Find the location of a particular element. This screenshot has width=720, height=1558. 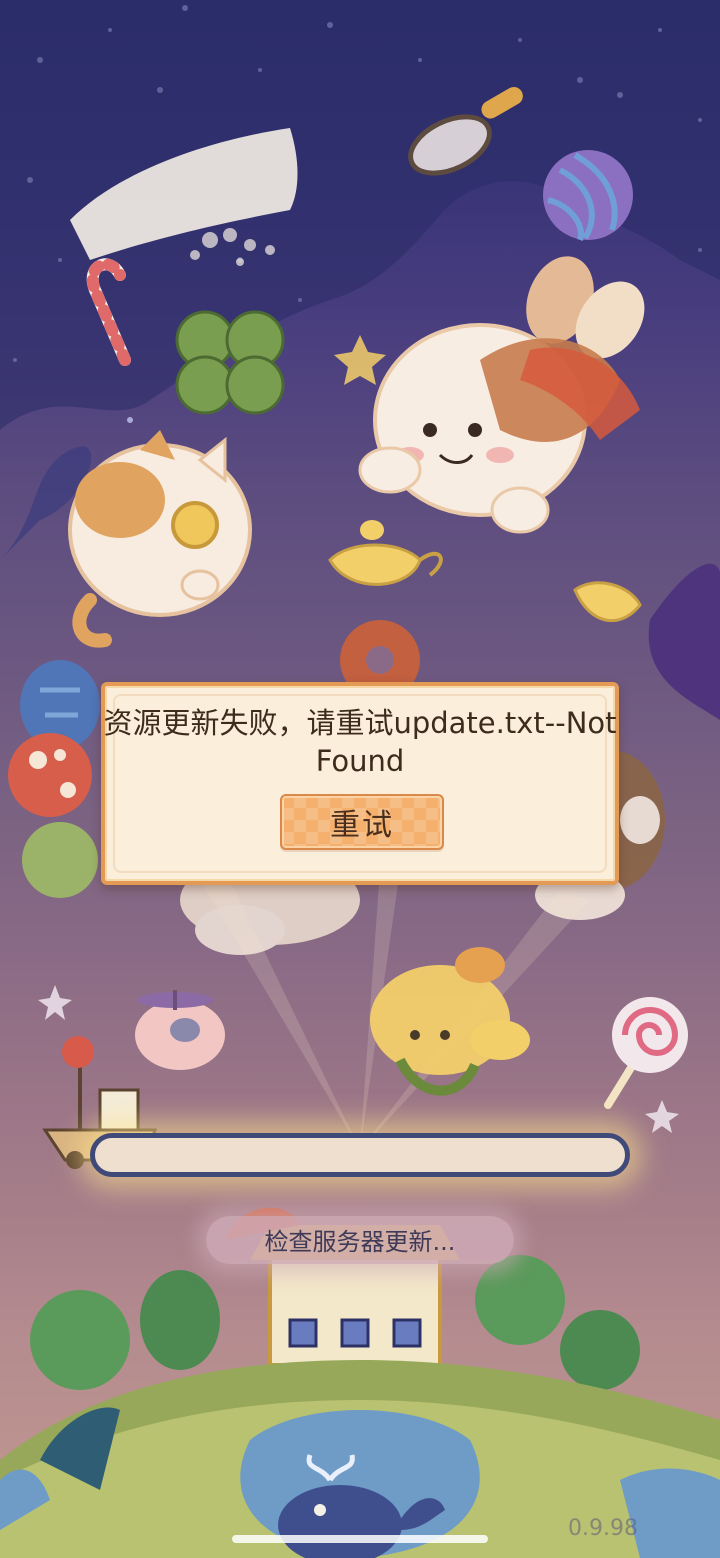

bunny-character-icon is located at coordinates (501, 395).